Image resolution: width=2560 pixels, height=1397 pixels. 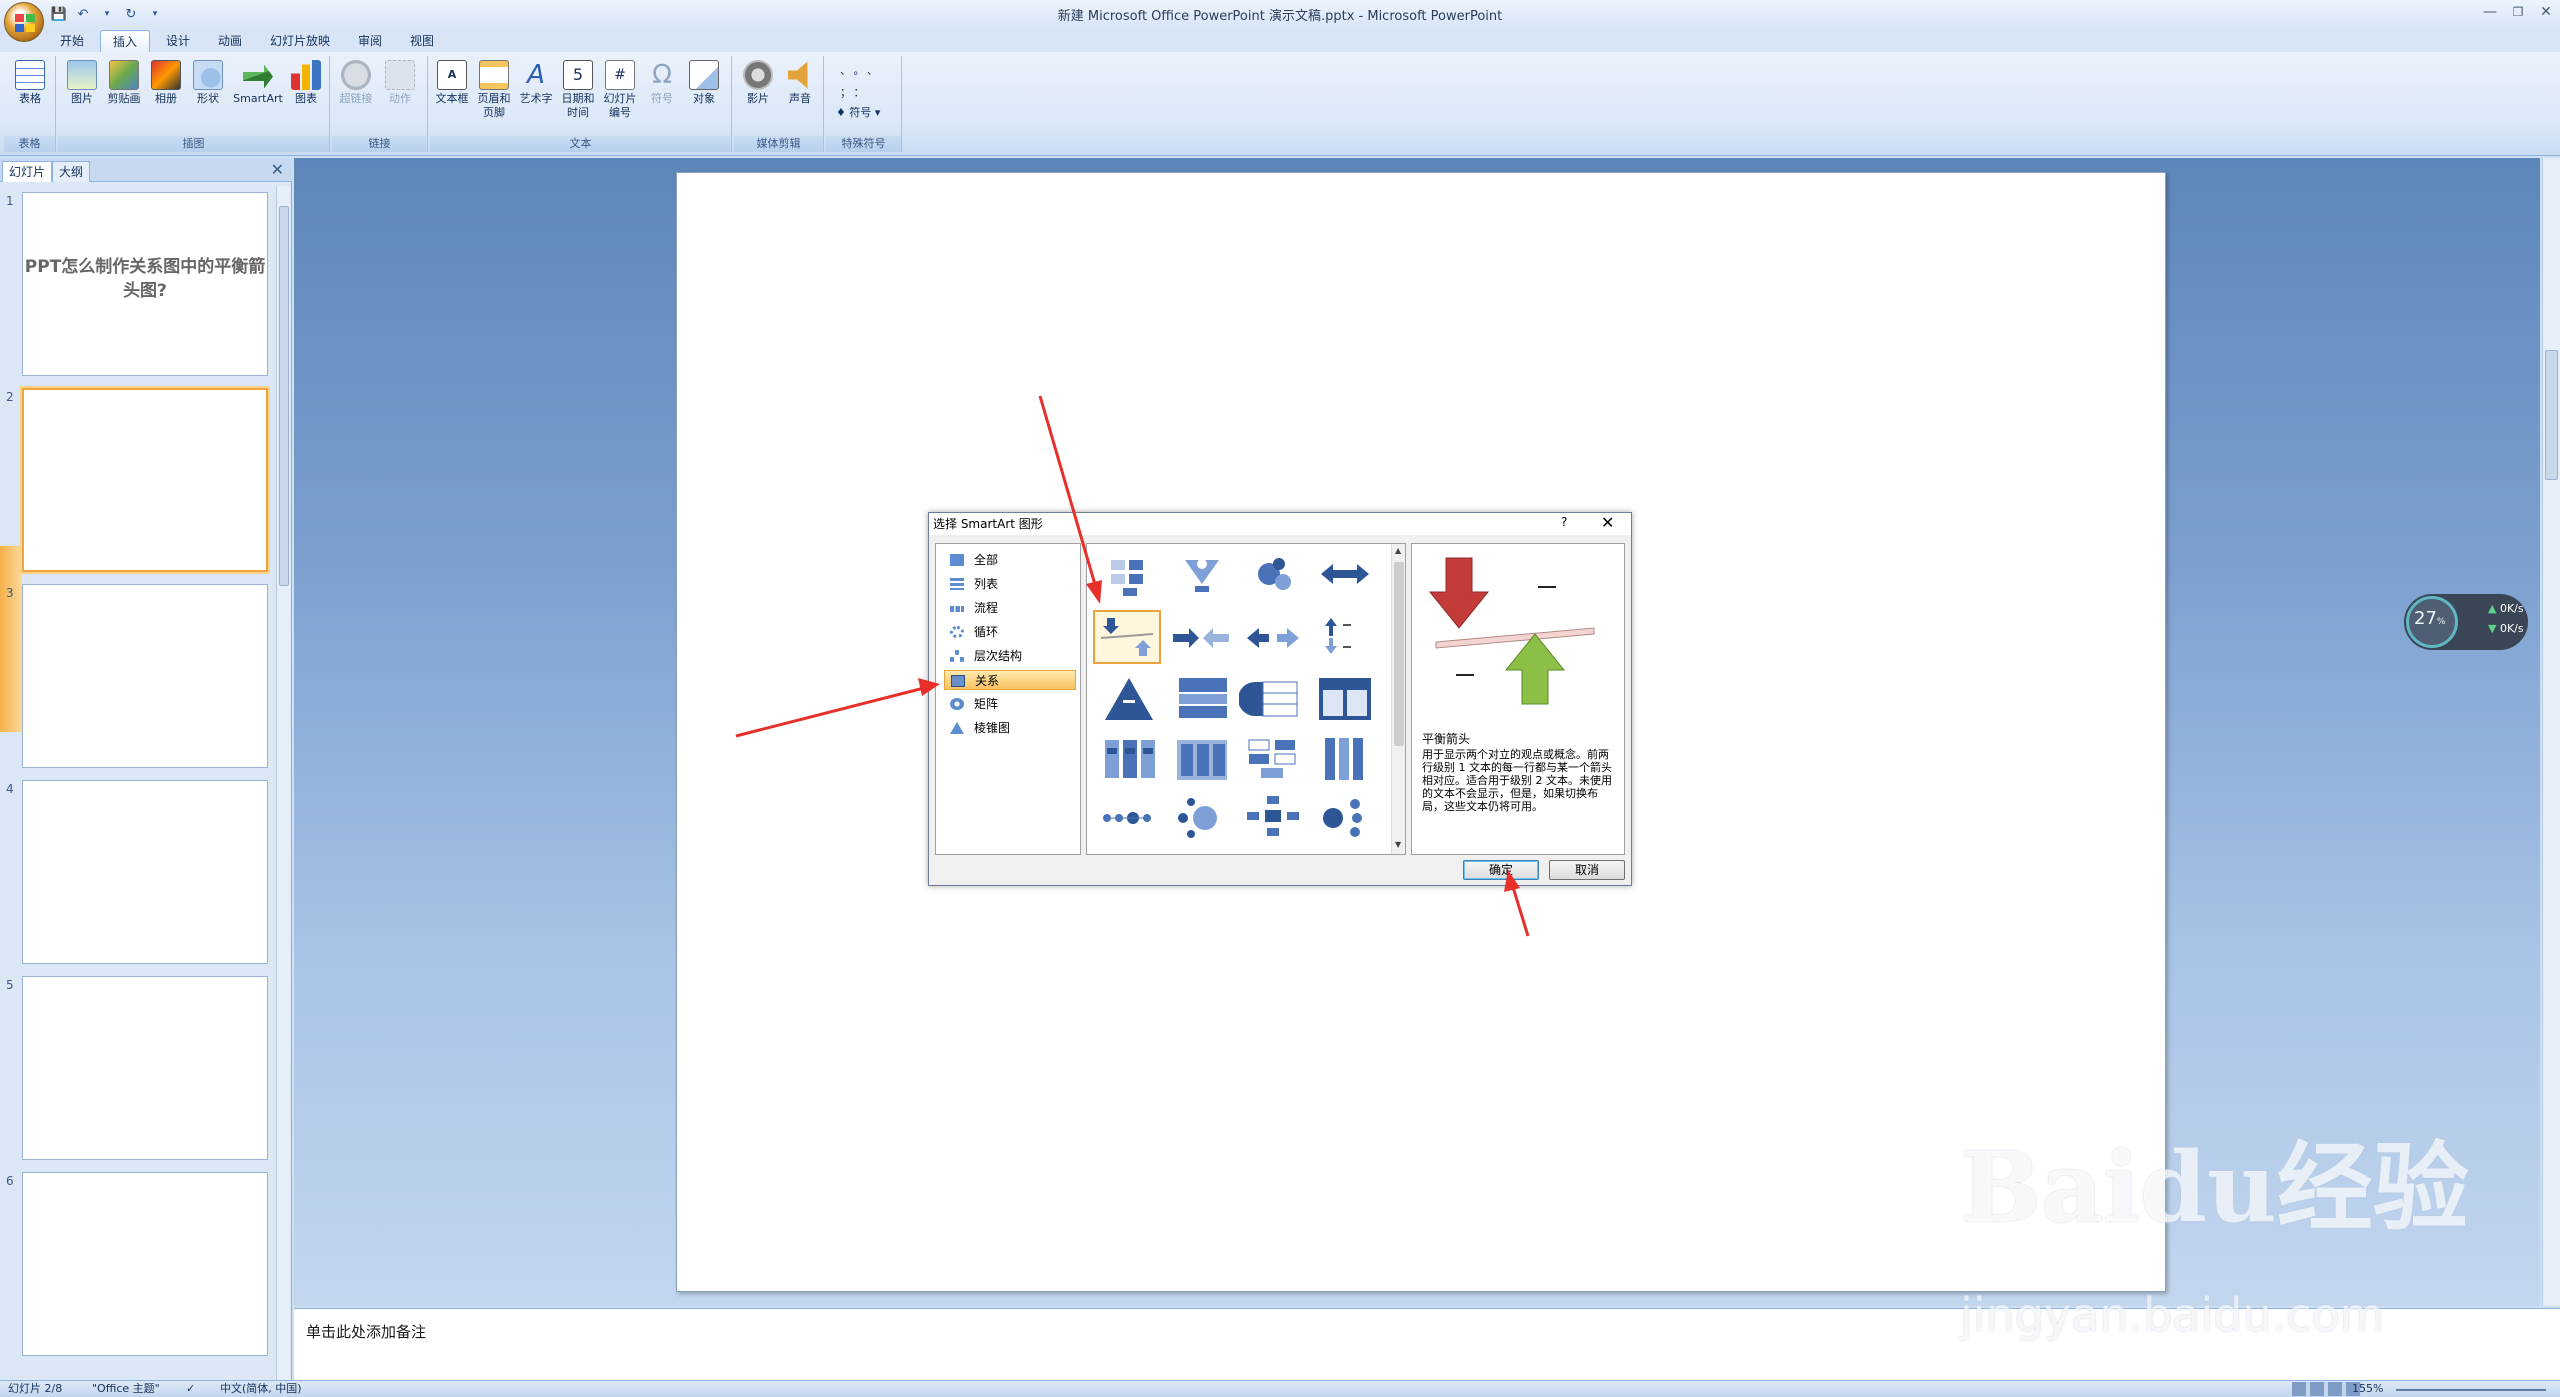 I want to click on baidu-watermark: Baidu经验 jingyan.baidu.com, so click(x=2240, y=1226).